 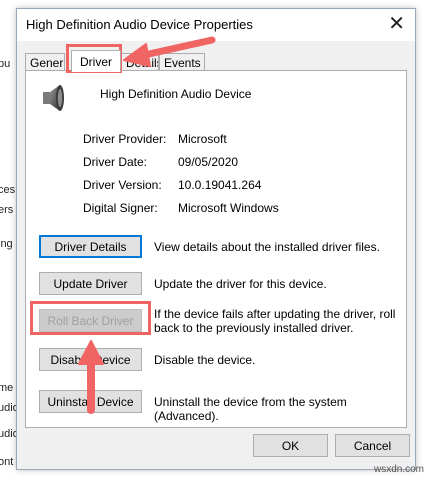 I want to click on disable-device-description: Disable the device., so click(x=205, y=360).